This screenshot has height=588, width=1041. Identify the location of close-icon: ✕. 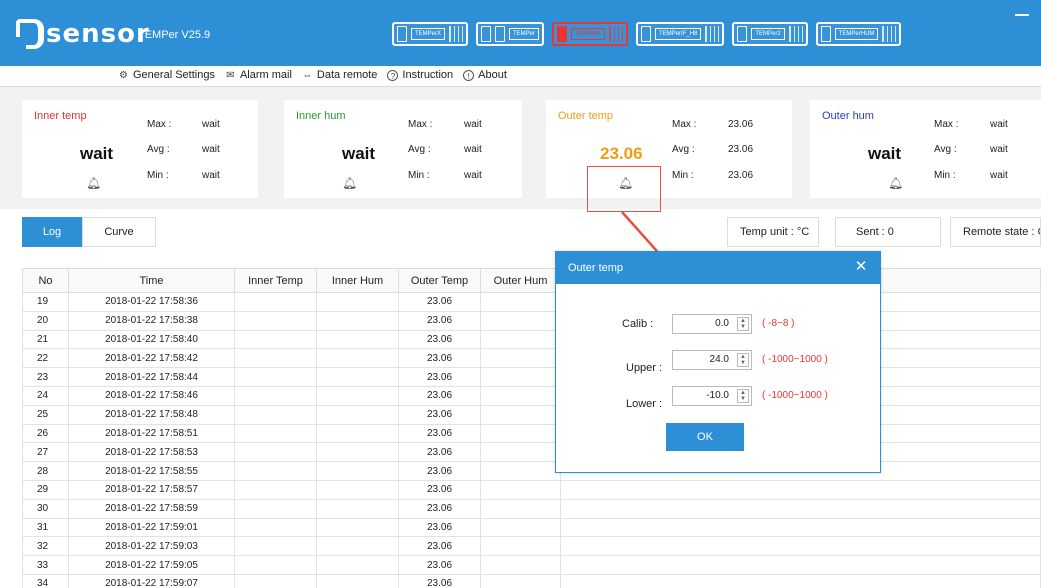
(861, 267).